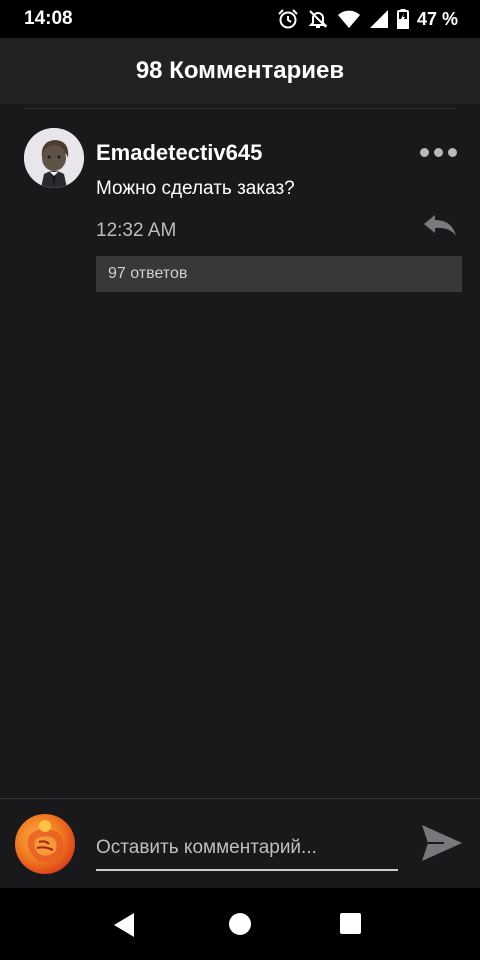 Image resolution: width=480 pixels, height=960 pixels. What do you see at coordinates (350, 923) in the screenshot?
I see `recent-apps-icon` at bounding box center [350, 923].